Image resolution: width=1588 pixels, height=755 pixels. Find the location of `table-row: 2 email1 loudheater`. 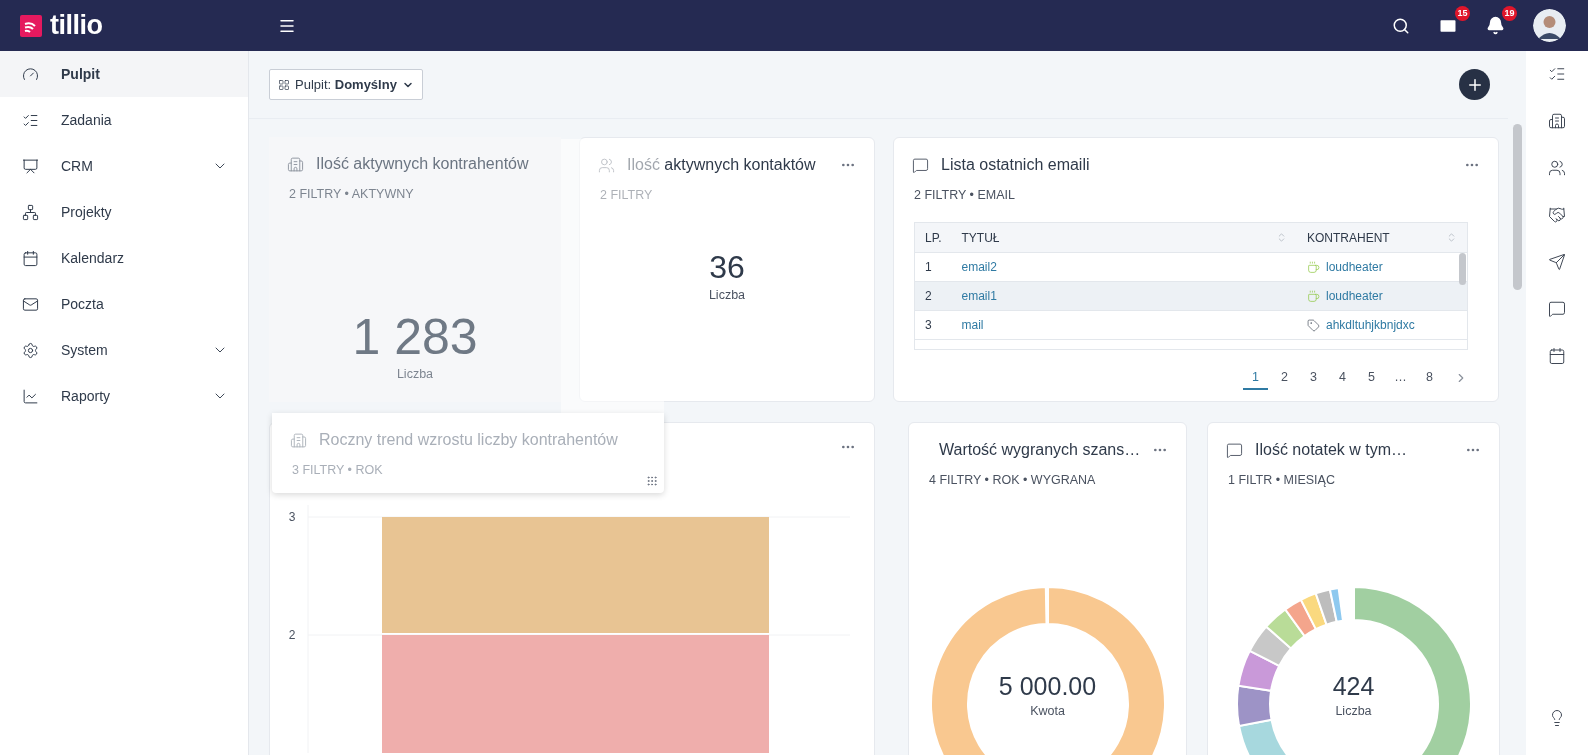

table-row: 2 email1 loudheater is located at coordinates (1191, 296).